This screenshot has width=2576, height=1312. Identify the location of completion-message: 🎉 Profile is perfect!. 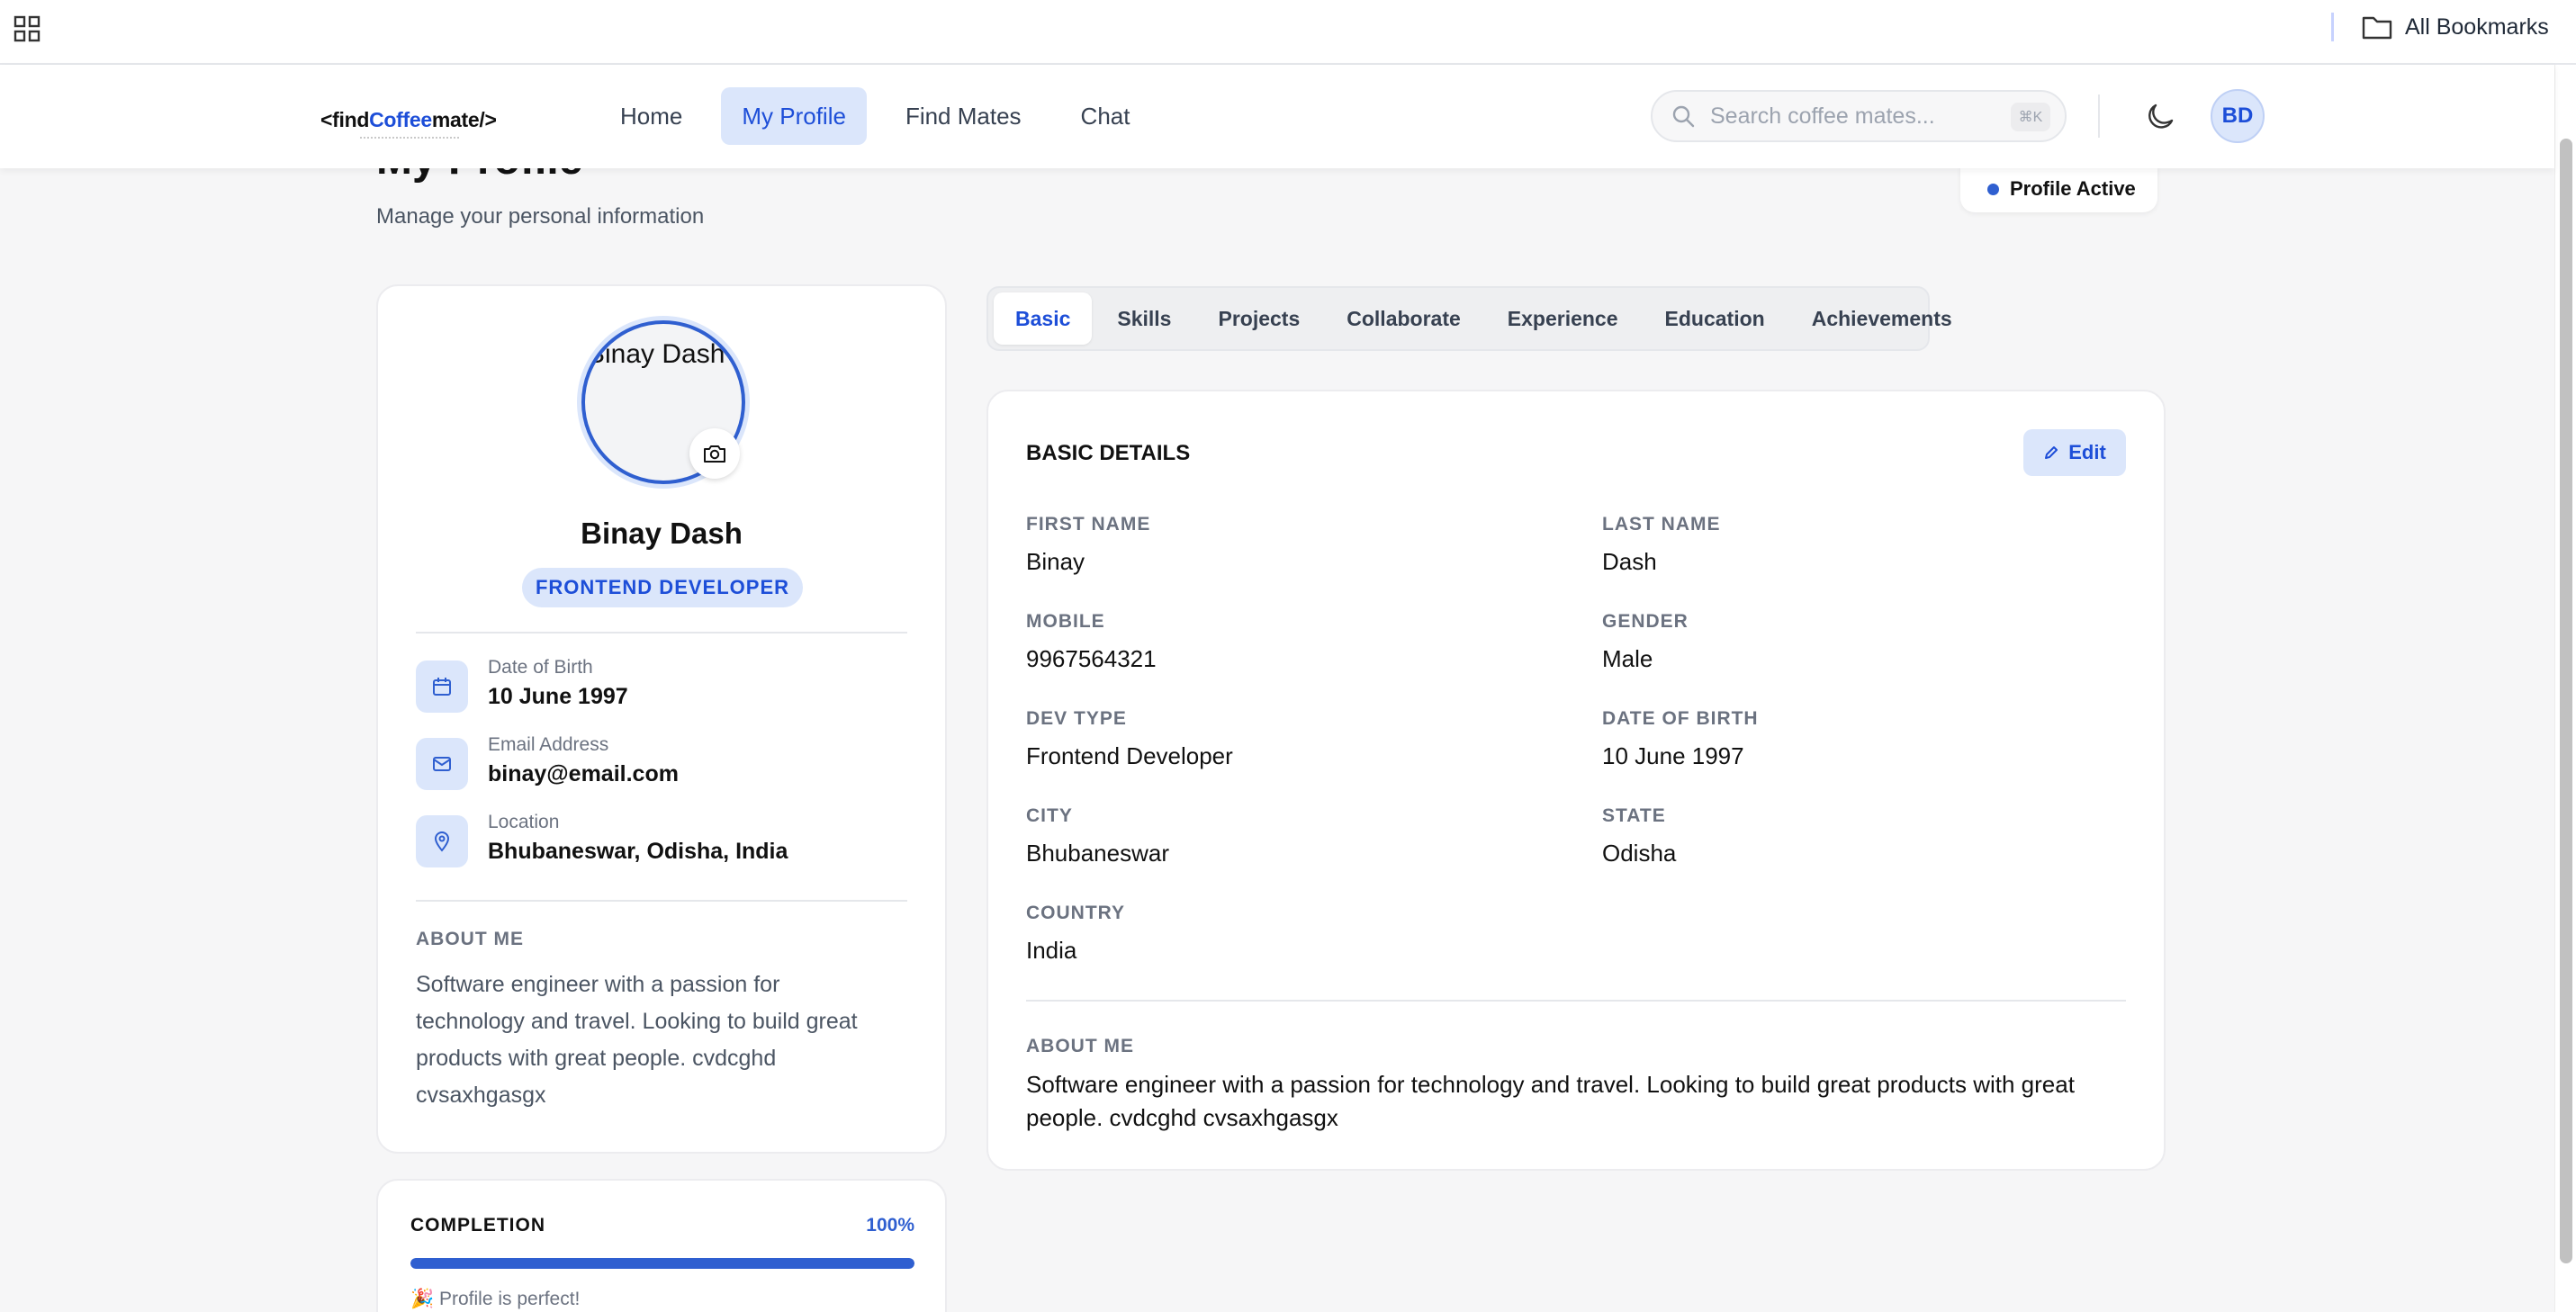
(495, 1299).